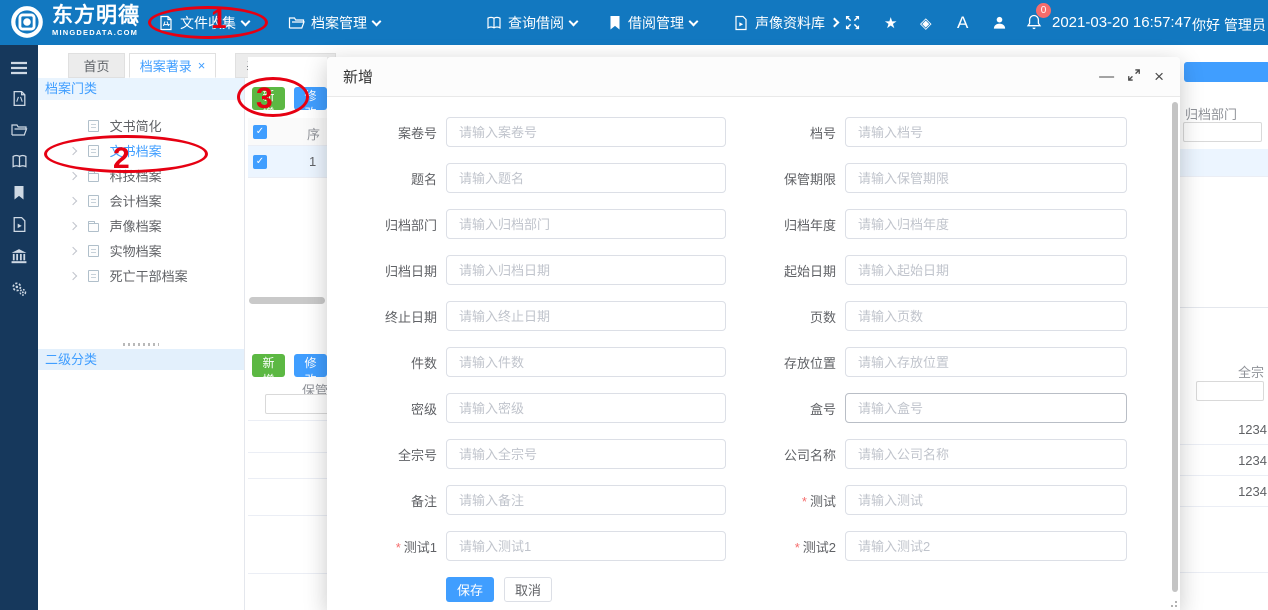  I want to click on tab-label: 档案著录, so click(165, 66).